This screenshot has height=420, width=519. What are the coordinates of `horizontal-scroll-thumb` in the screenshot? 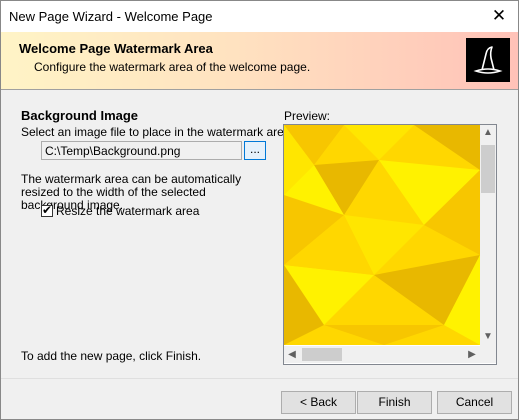 It's located at (322, 354).